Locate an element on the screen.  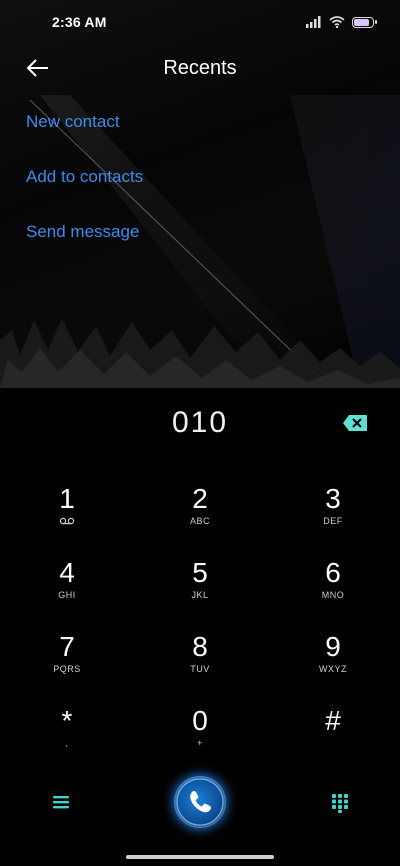
key-8: 8 TUV is located at coordinates (200, 662).